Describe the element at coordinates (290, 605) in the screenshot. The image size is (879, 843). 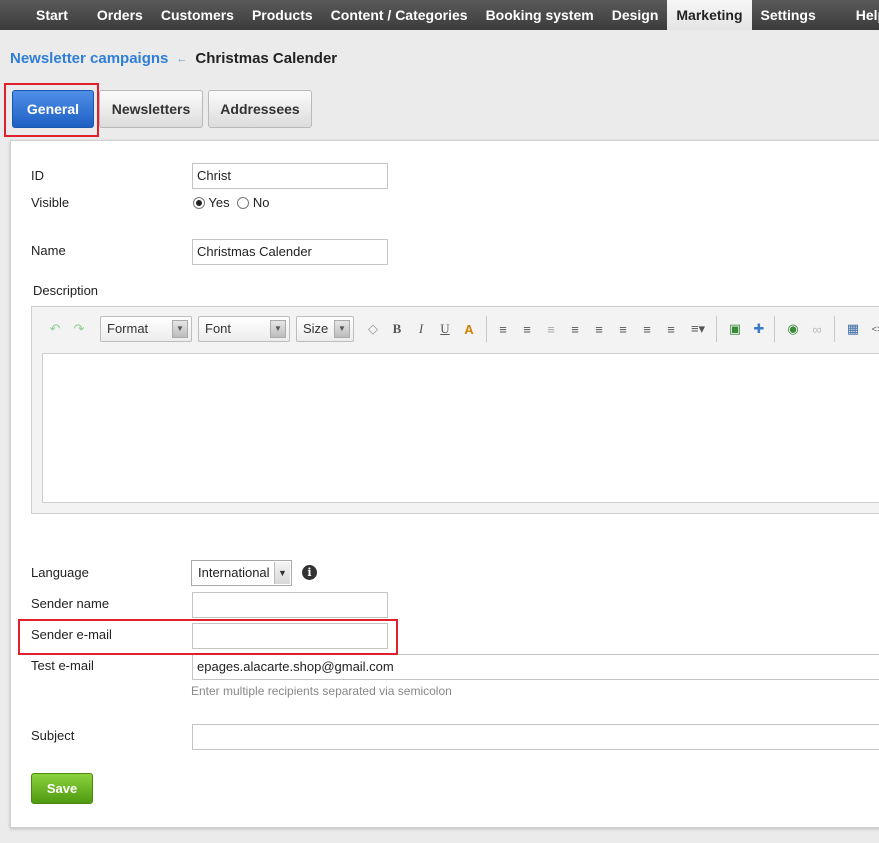
I see `sender-name-input` at that location.